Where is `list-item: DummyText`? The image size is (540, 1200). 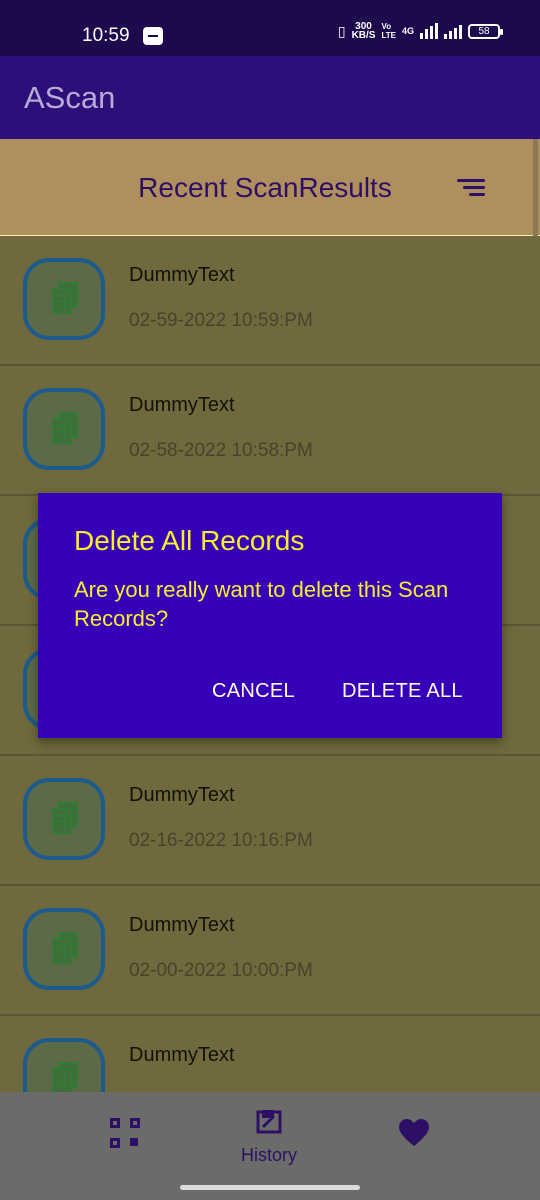
list-item: DummyText is located at coordinates (270, 1054).